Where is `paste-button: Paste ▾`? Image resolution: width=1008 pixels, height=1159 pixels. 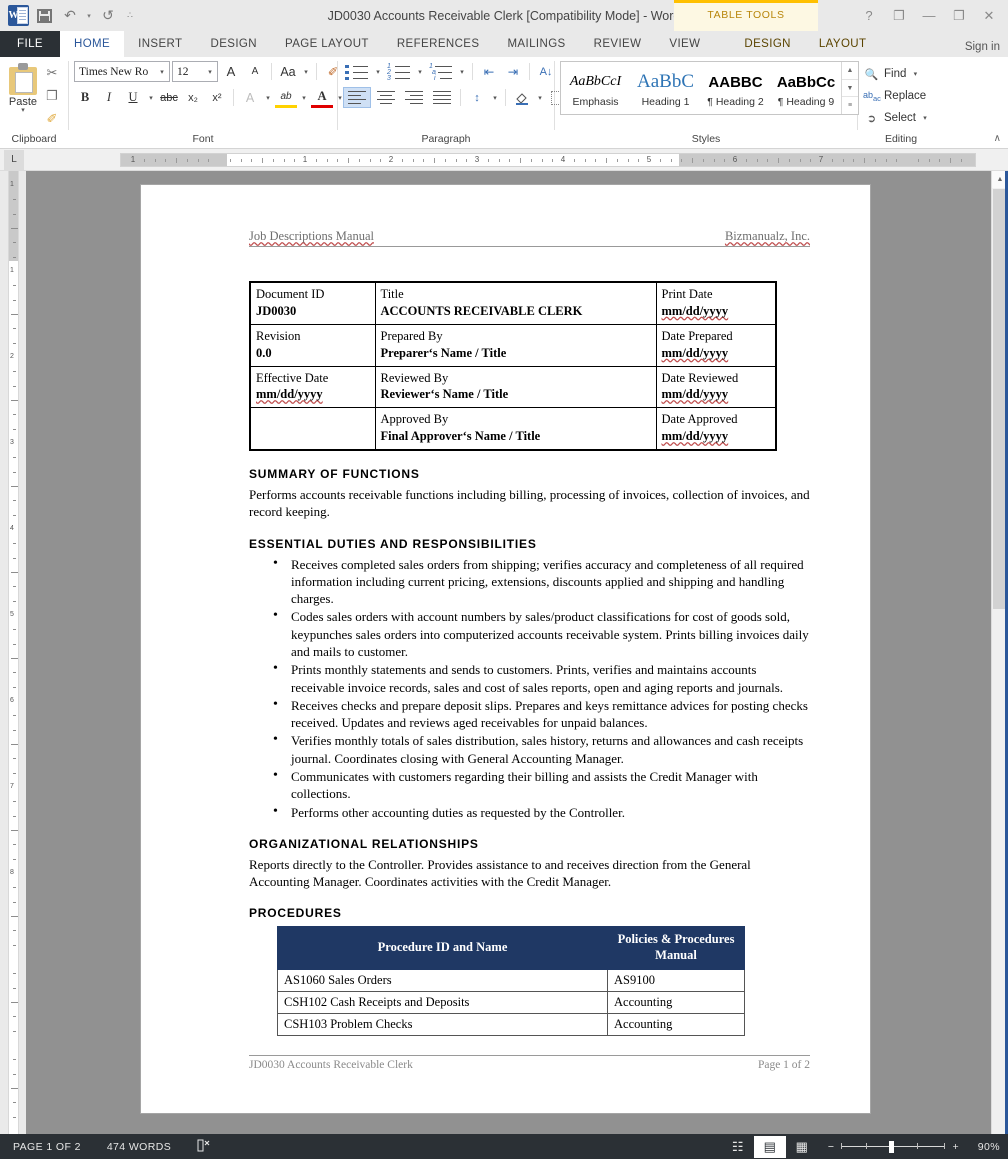 paste-button: Paste ▾ is located at coordinates (23, 87).